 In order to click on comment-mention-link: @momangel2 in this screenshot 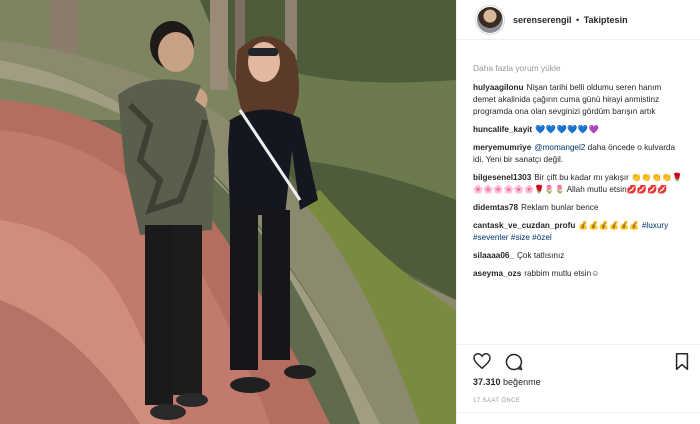, I will do `click(559, 147)`.